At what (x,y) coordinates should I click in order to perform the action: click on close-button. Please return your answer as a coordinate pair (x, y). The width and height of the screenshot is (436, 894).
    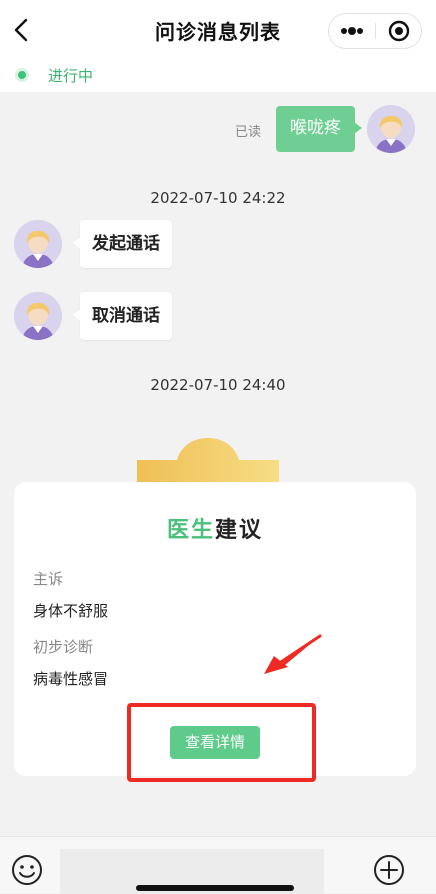
    Looking at the image, I should click on (399, 31).